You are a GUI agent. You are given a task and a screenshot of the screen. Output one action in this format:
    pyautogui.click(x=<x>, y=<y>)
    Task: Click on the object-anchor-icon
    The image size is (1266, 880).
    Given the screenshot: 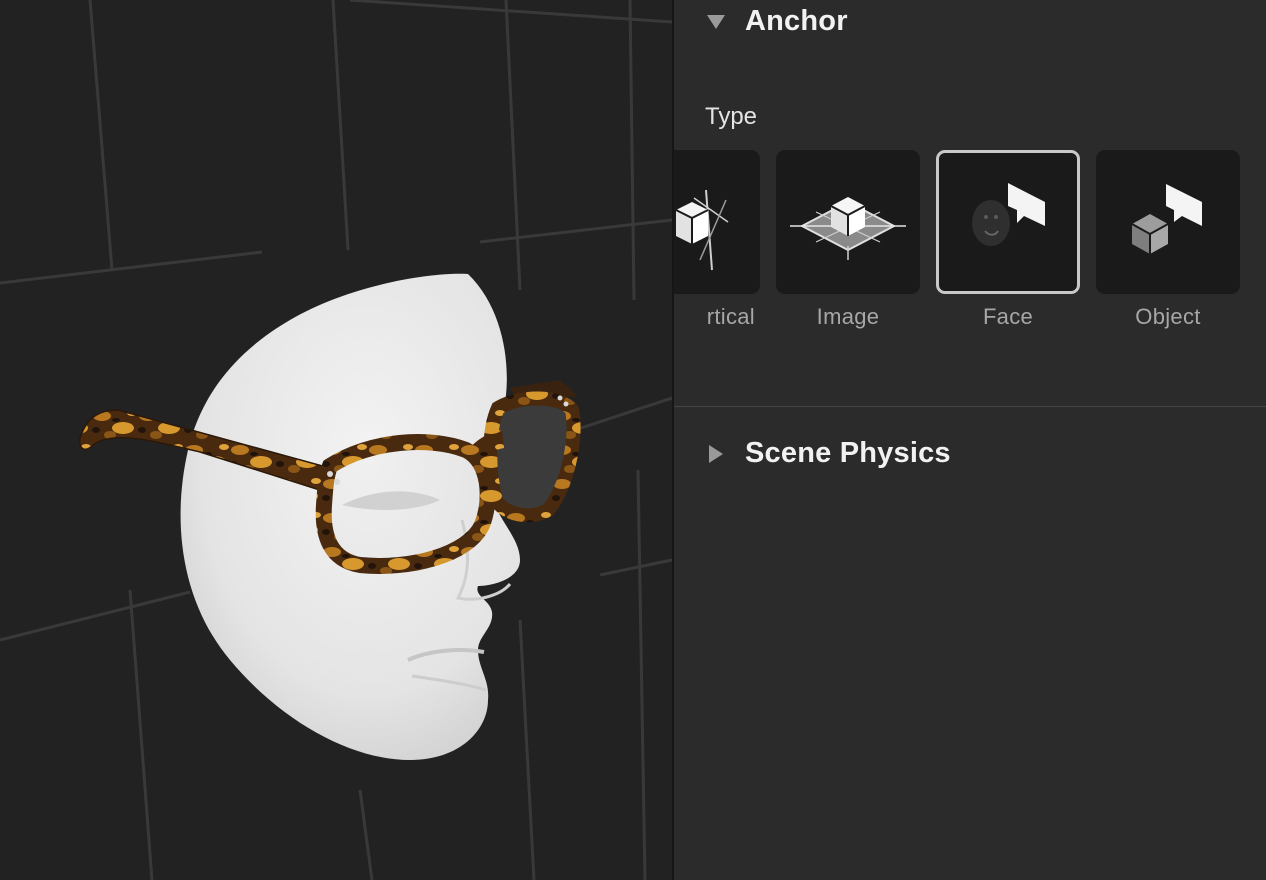 What is the action you would take?
    pyautogui.click(x=1166, y=219)
    